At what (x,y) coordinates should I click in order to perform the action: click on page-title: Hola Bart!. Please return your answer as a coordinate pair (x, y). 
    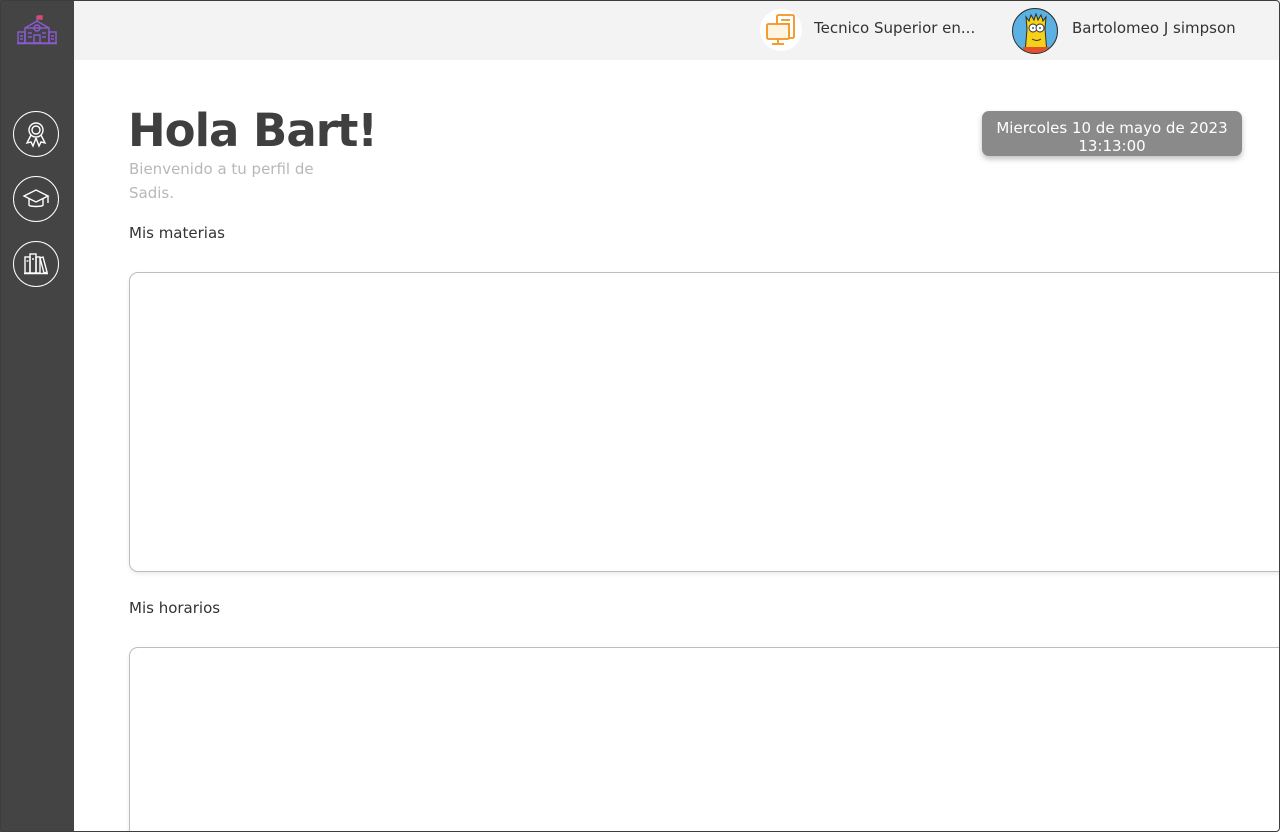
    Looking at the image, I should click on (253, 130).